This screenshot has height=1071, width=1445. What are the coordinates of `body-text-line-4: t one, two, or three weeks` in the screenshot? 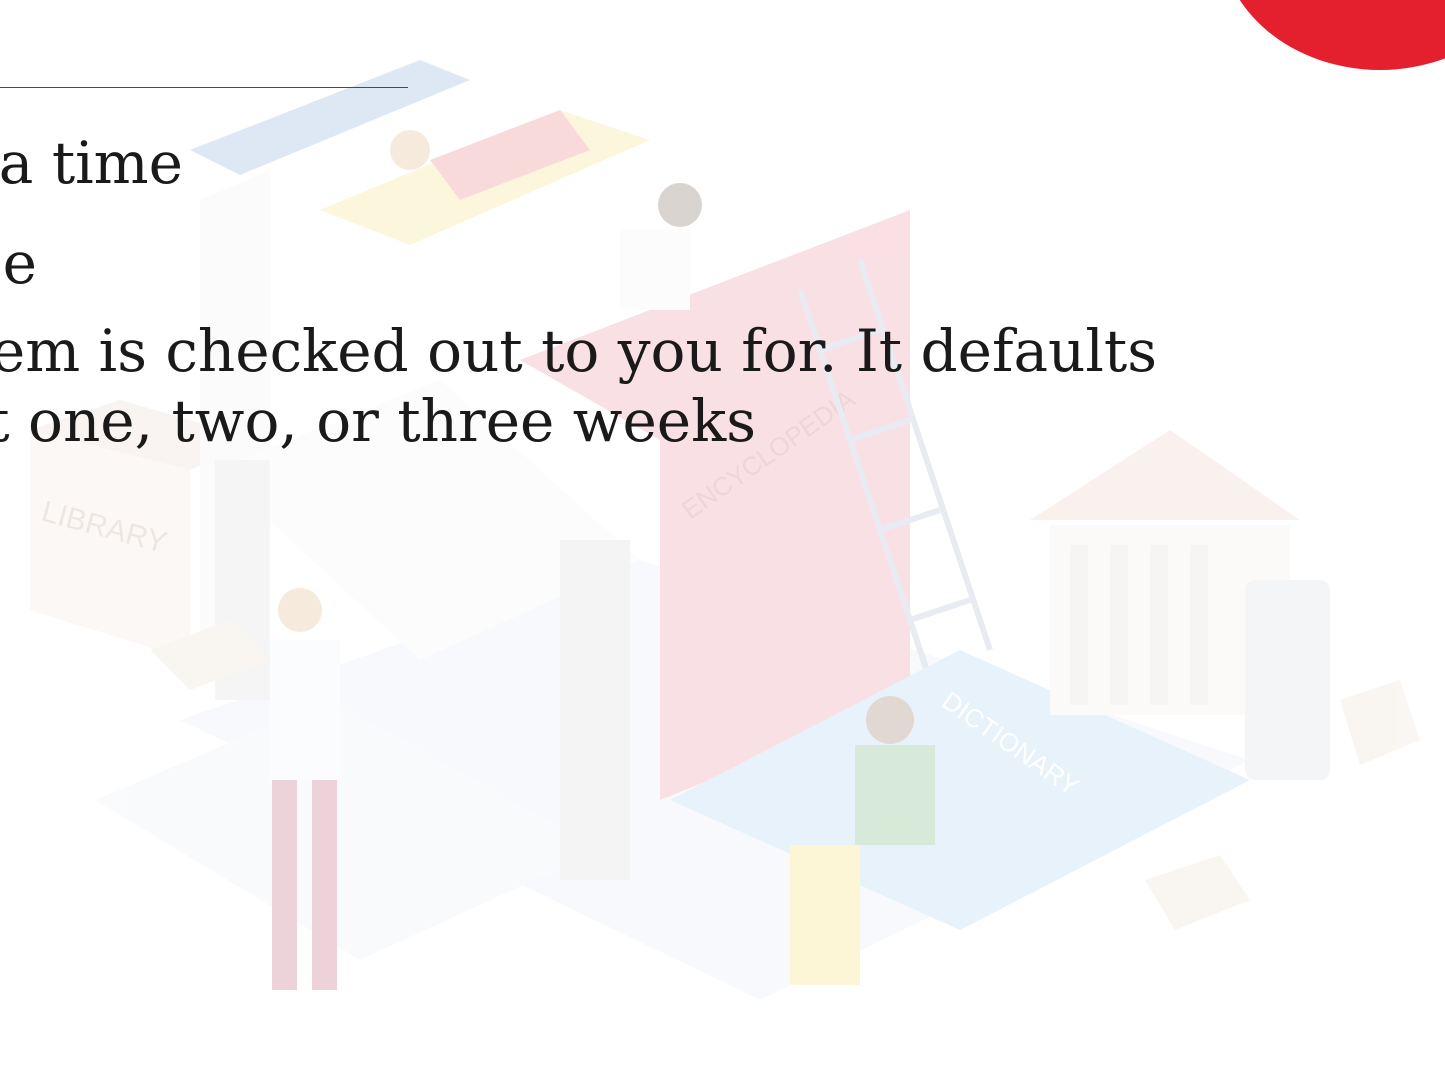 It's located at (378, 421).